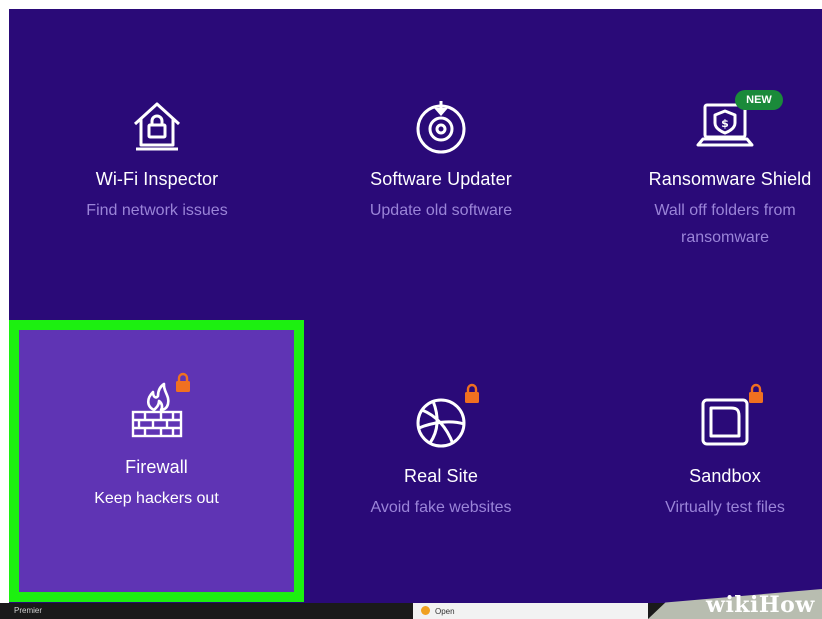 This screenshot has width=822, height=619. Describe the element at coordinates (28, 610) in the screenshot. I see `taskbar-premier-label: Premier` at that location.